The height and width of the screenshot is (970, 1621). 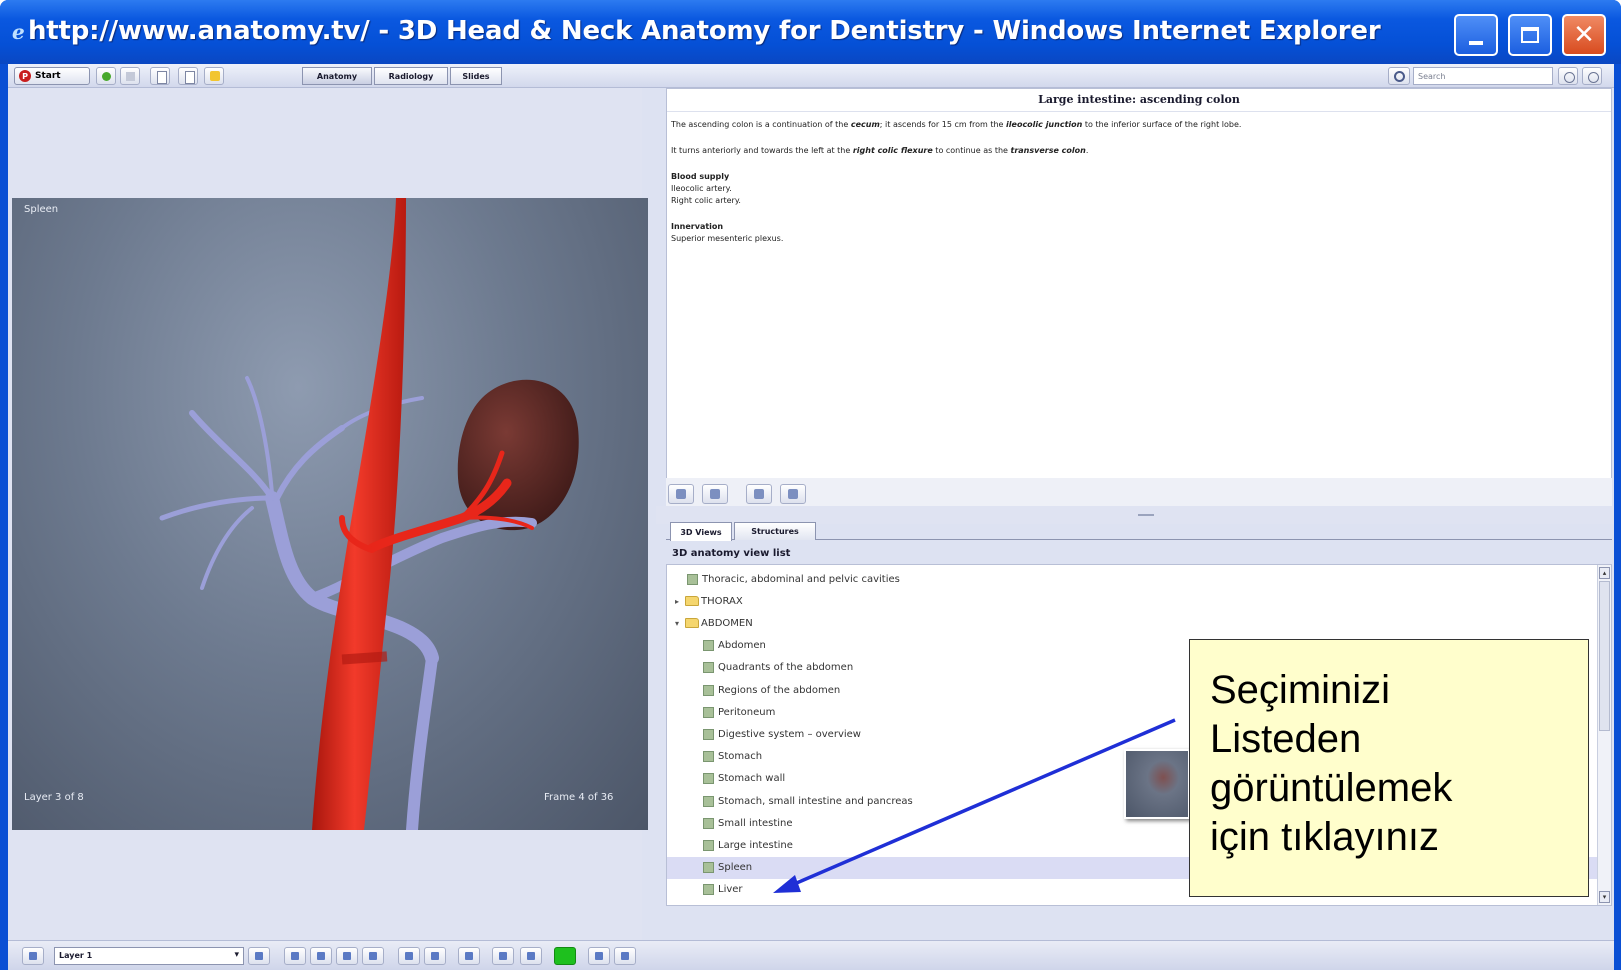 What do you see at coordinates (130, 76) in the screenshot?
I see `back-icon` at bounding box center [130, 76].